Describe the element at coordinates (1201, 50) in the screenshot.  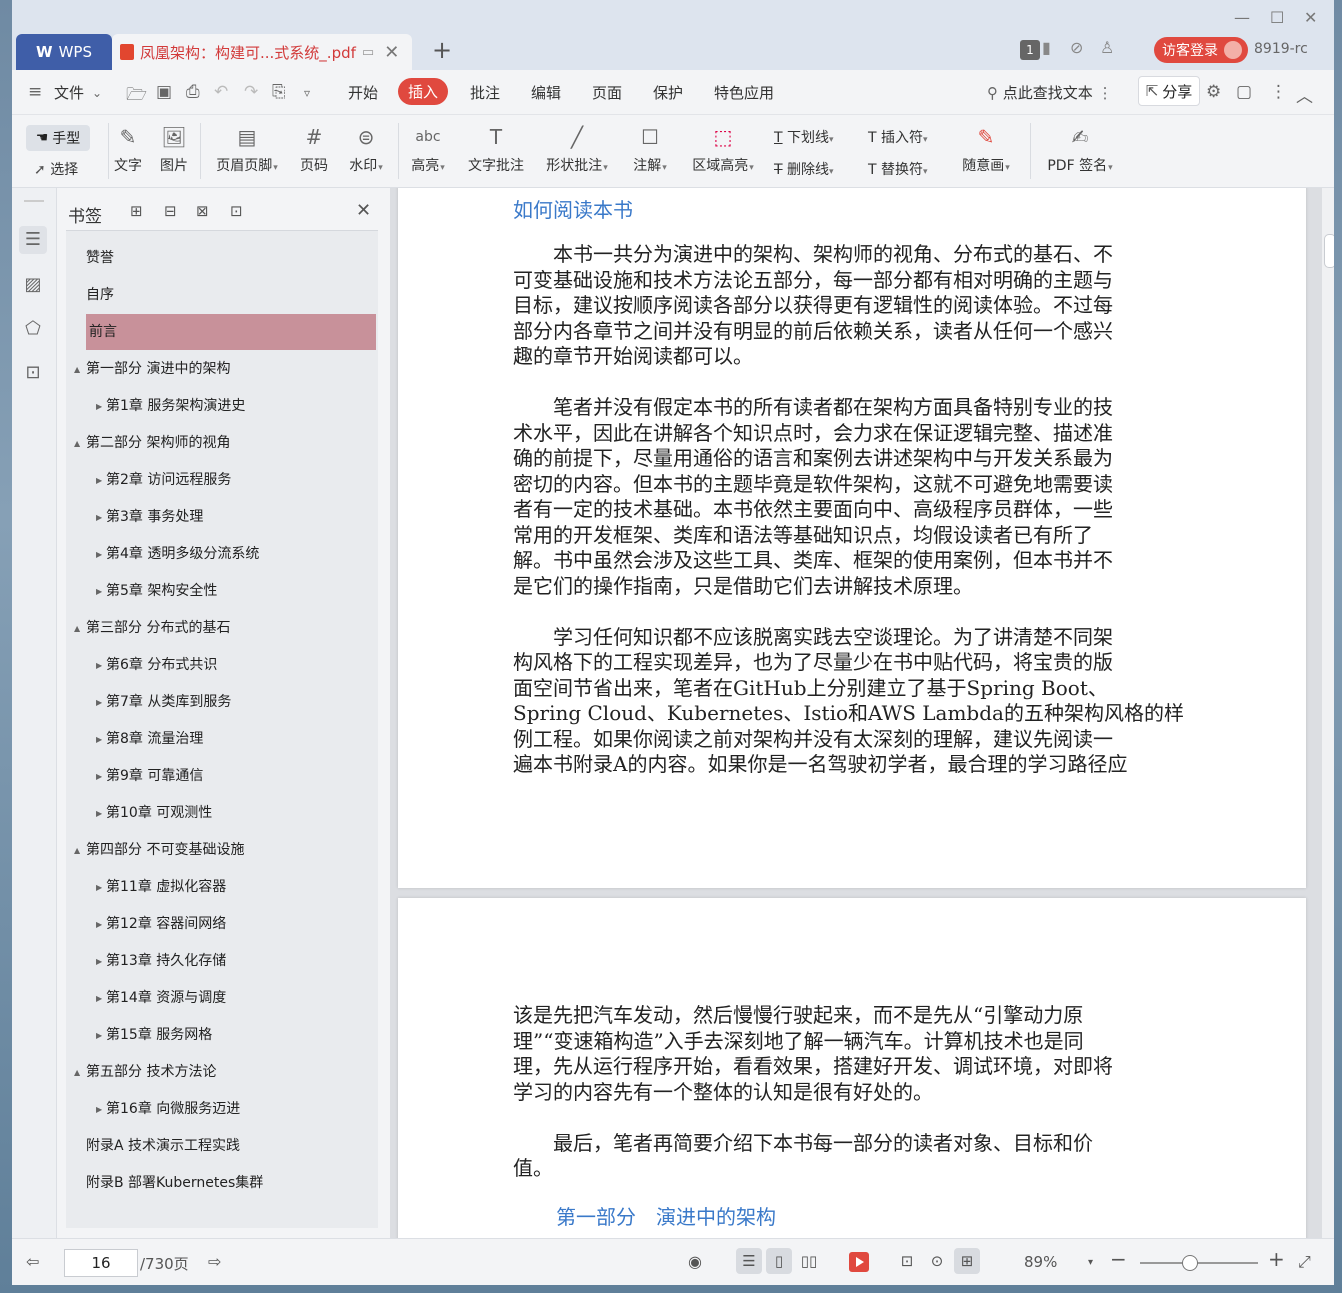
I see `guest-login-button: 访客登录` at that location.